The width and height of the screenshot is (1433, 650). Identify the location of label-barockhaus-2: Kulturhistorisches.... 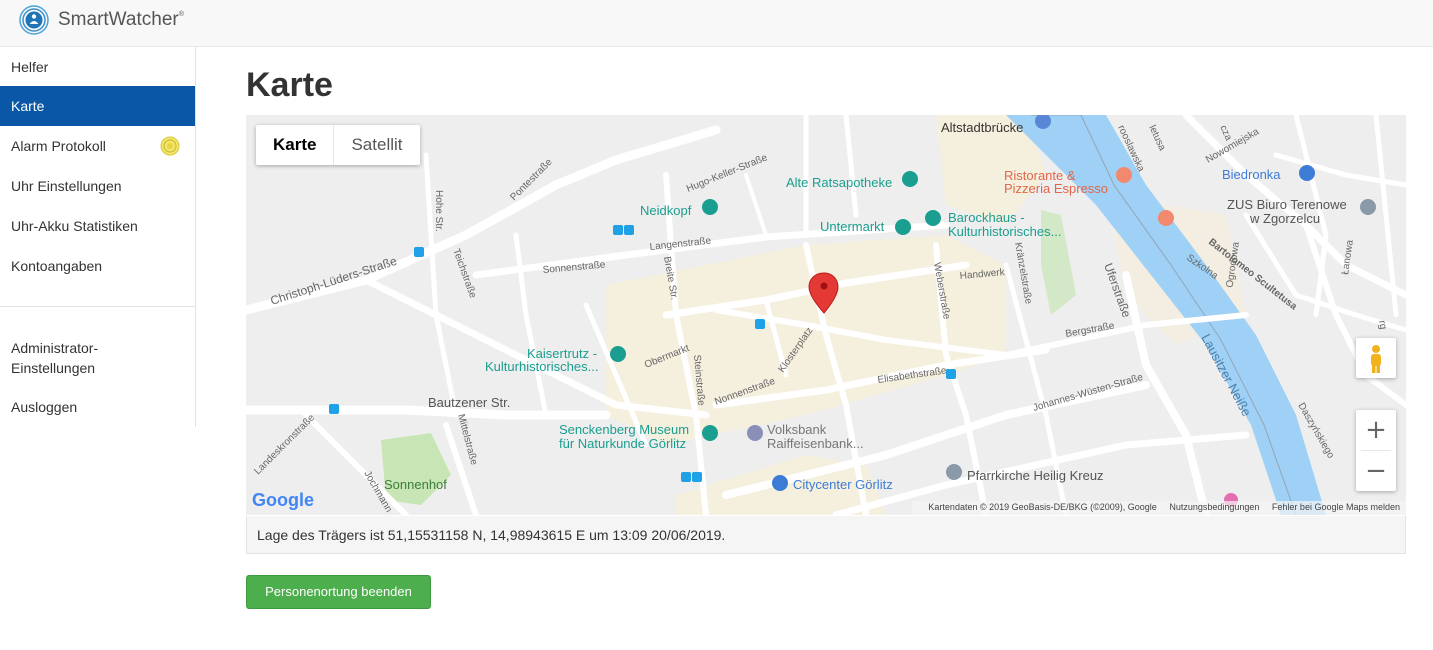
(1004, 231).